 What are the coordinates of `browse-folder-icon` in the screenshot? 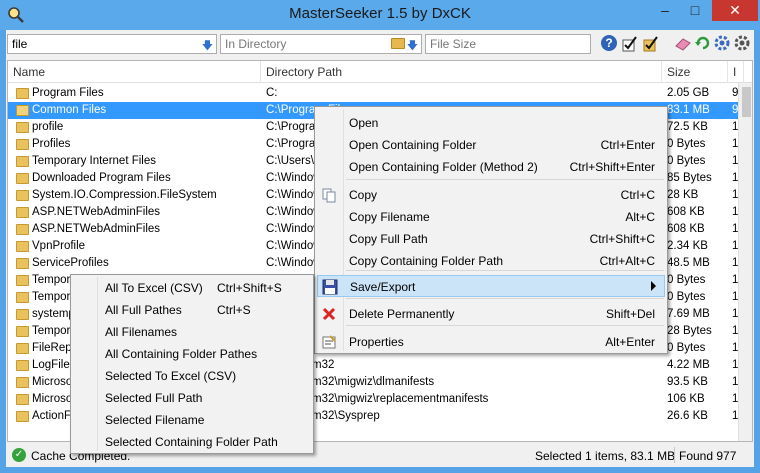 It's located at (398, 43).